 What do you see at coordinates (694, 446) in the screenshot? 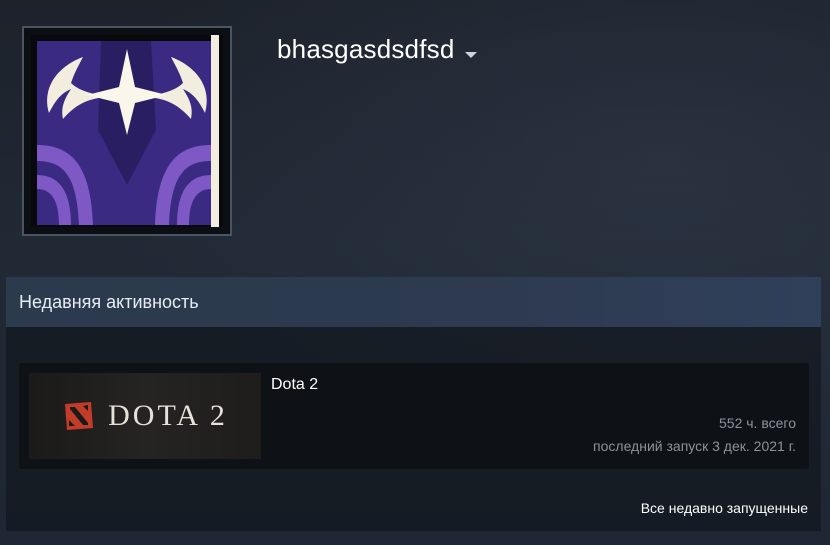
I see `game-last-played: последний запуск 3 дек. 2021 г.` at bounding box center [694, 446].